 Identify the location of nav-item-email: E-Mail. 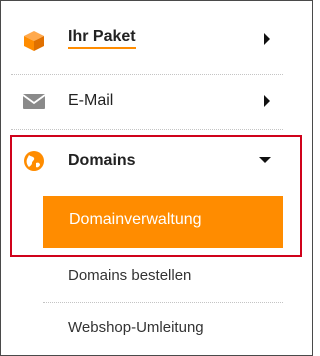
(156, 101).